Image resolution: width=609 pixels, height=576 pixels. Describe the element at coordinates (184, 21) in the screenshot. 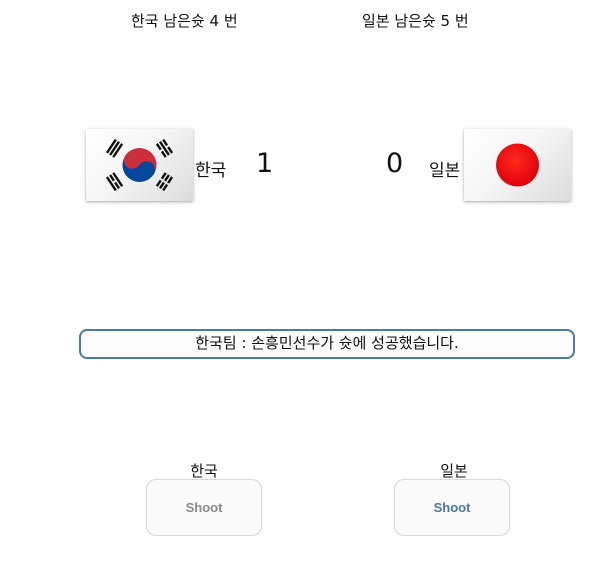

I see `korea-shots-left: 한국 남은슛 4 번` at that location.